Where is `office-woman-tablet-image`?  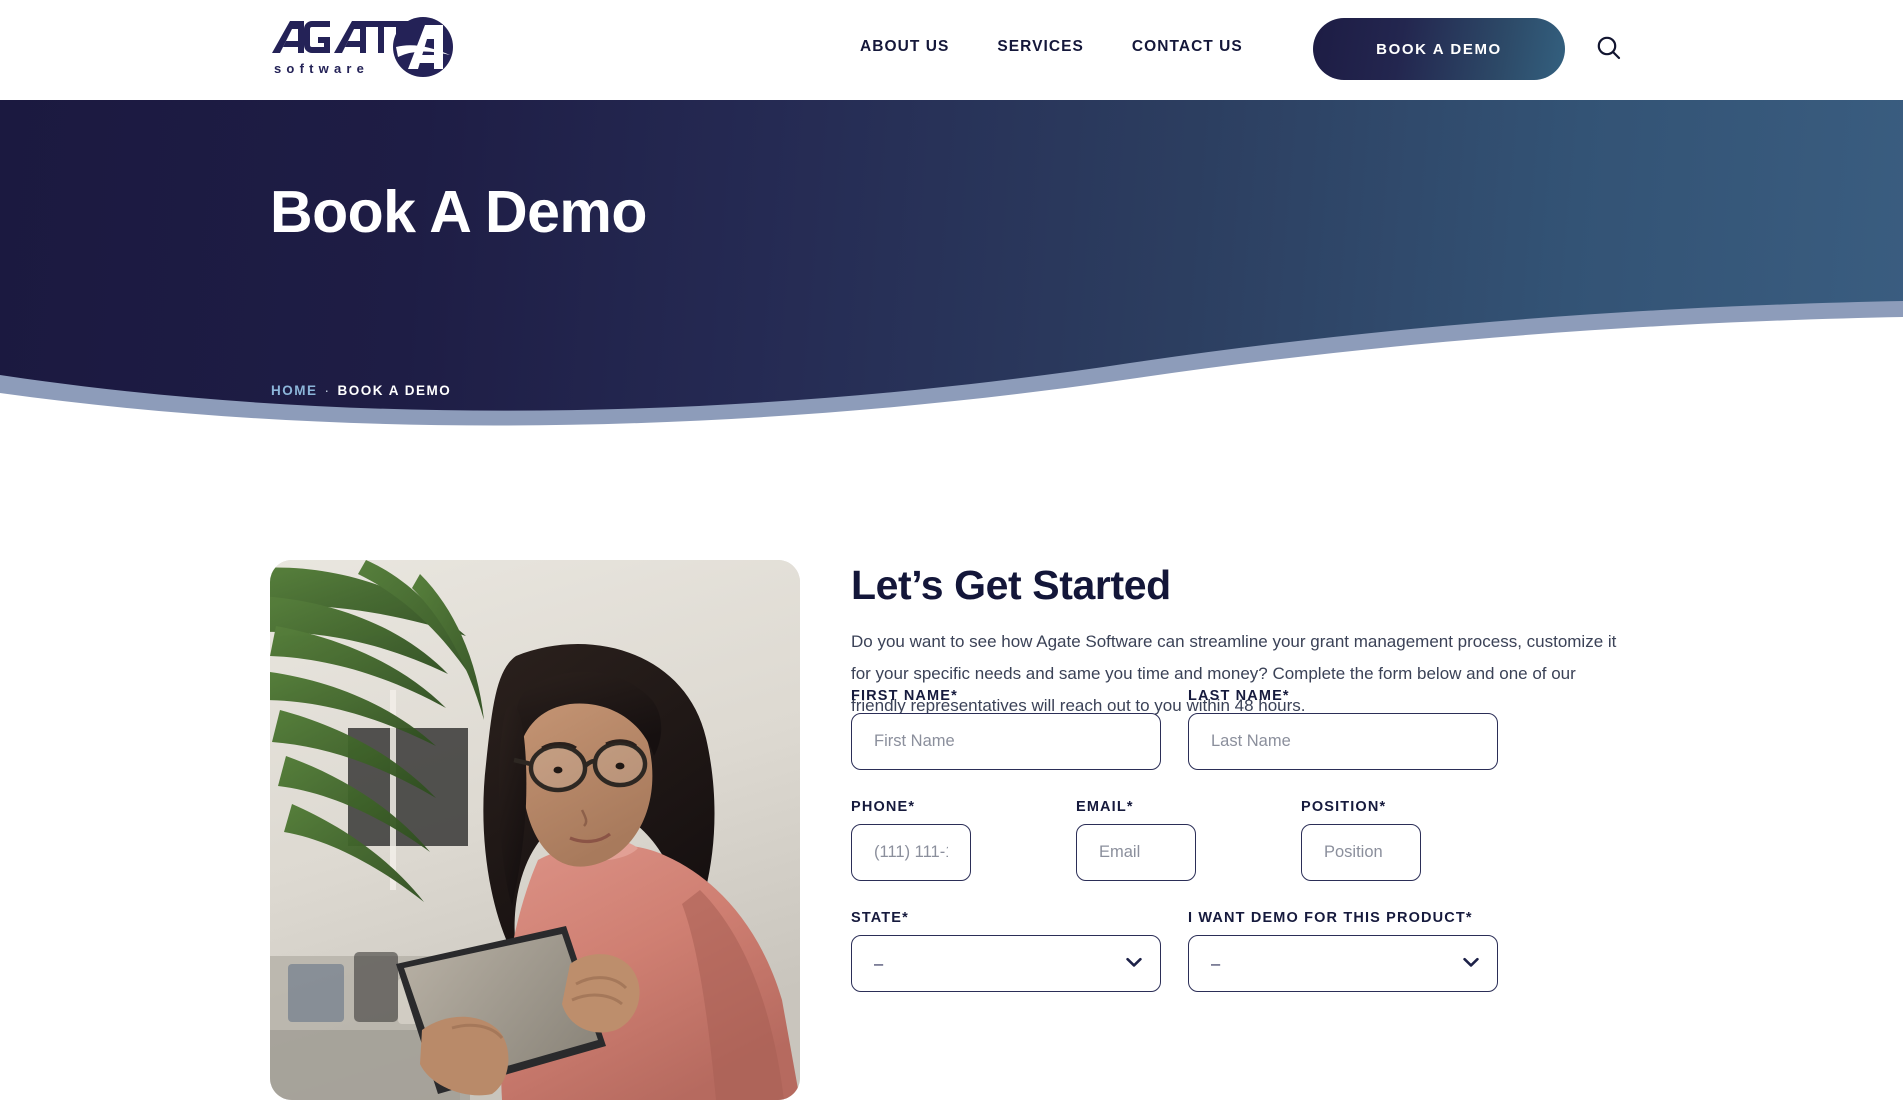
office-woman-tablet-image is located at coordinates (535, 830).